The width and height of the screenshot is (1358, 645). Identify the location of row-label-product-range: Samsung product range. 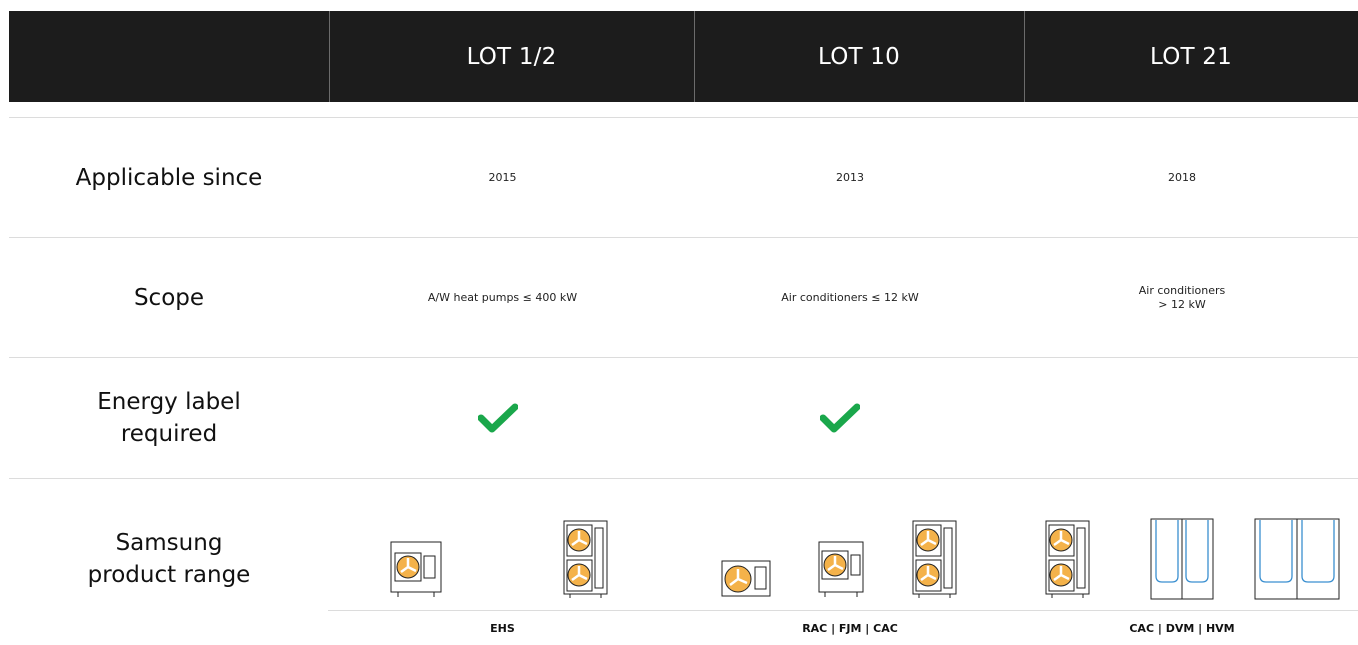
(169, 559).